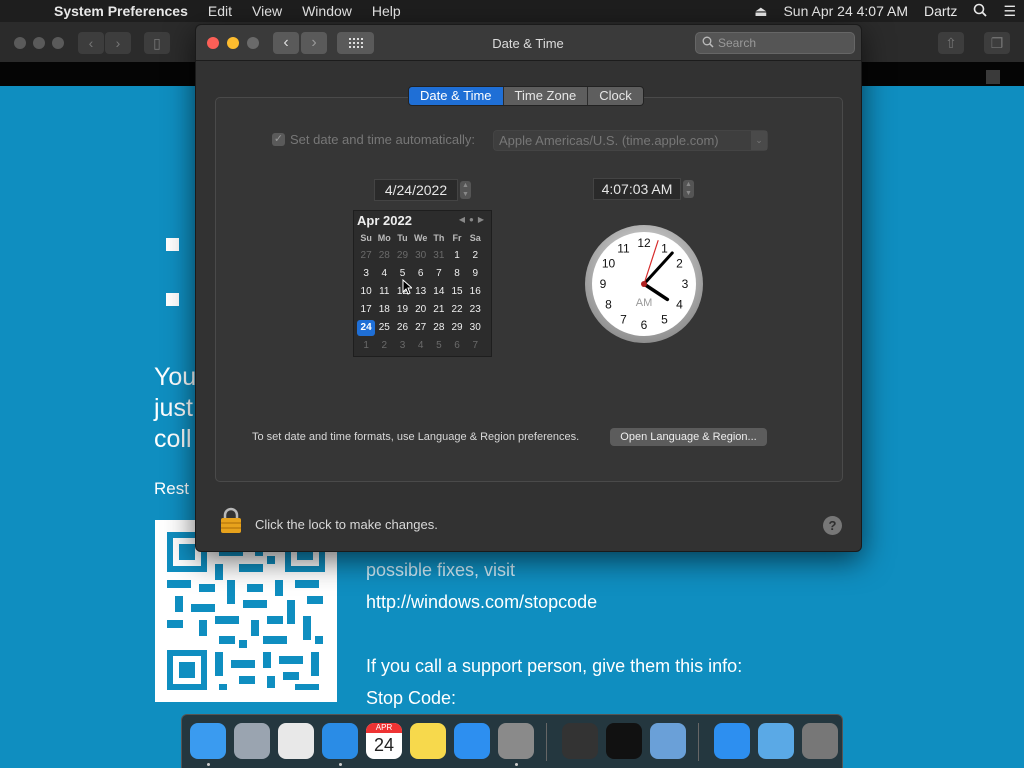  Describe the element at coordinates (475, 274) in the screenshot. I see `calendar-day: 9` at that location.